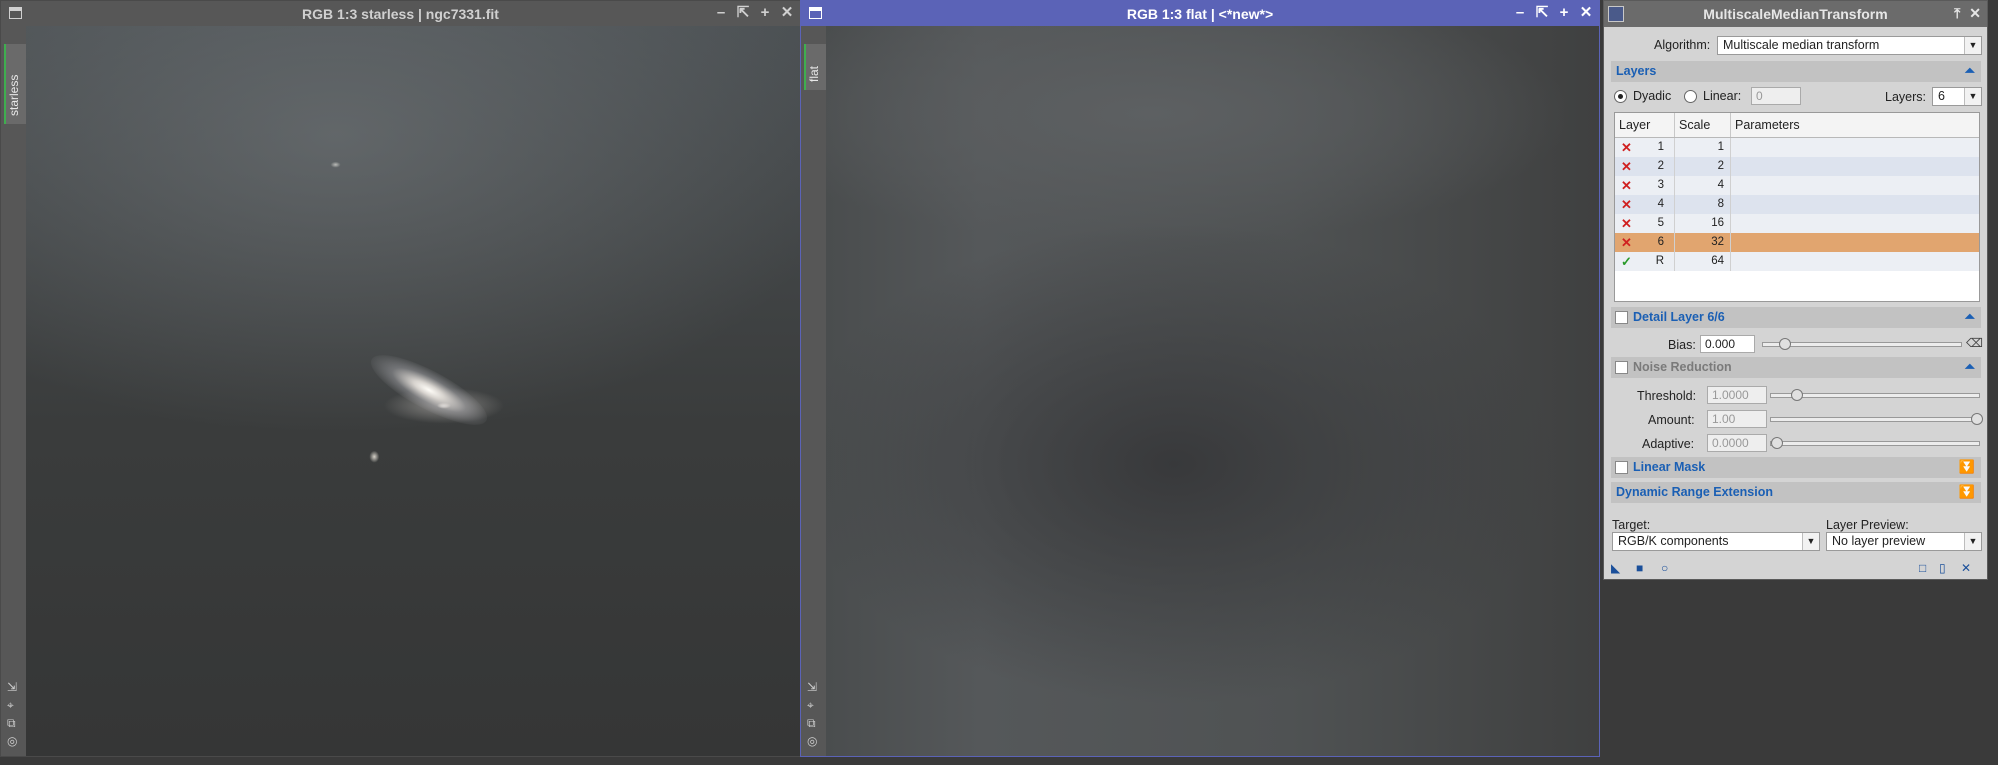  I want to click on reset-instance-icon: ✕, so click(1966, 568).